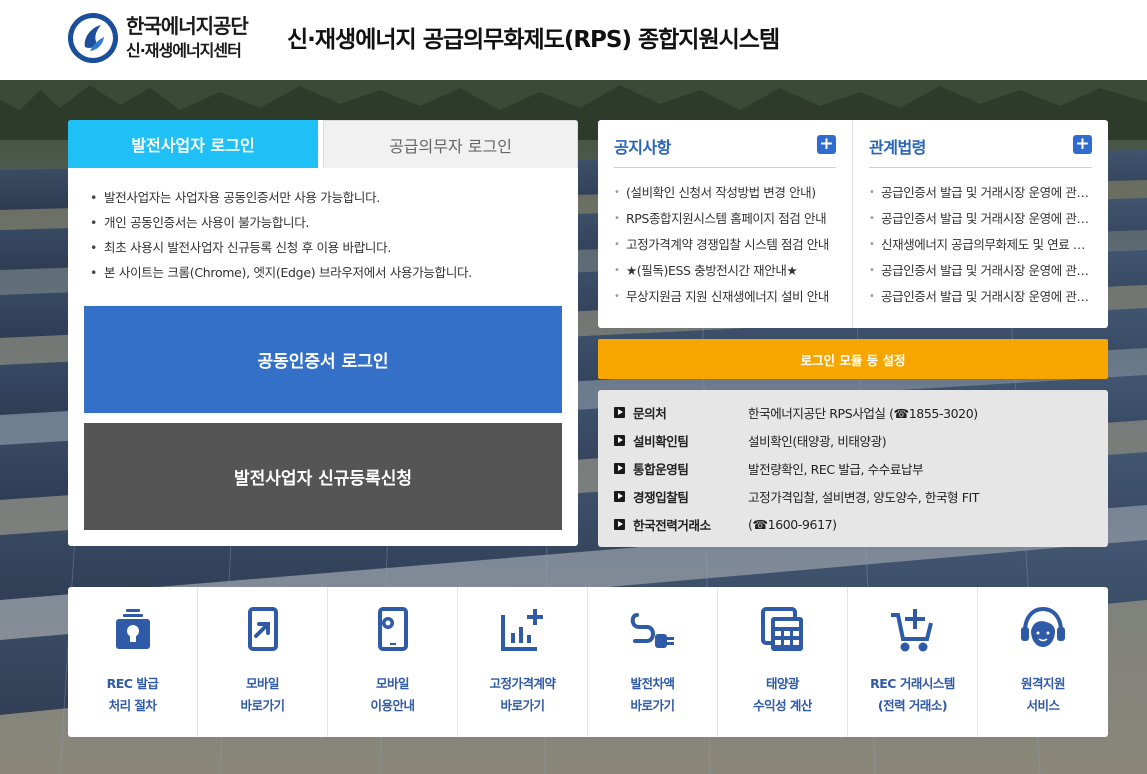  What do you see at coordinates (897, 146) in the screenshot?
I see `law-board-title: 관계법령` at bounding box center [897, 146].